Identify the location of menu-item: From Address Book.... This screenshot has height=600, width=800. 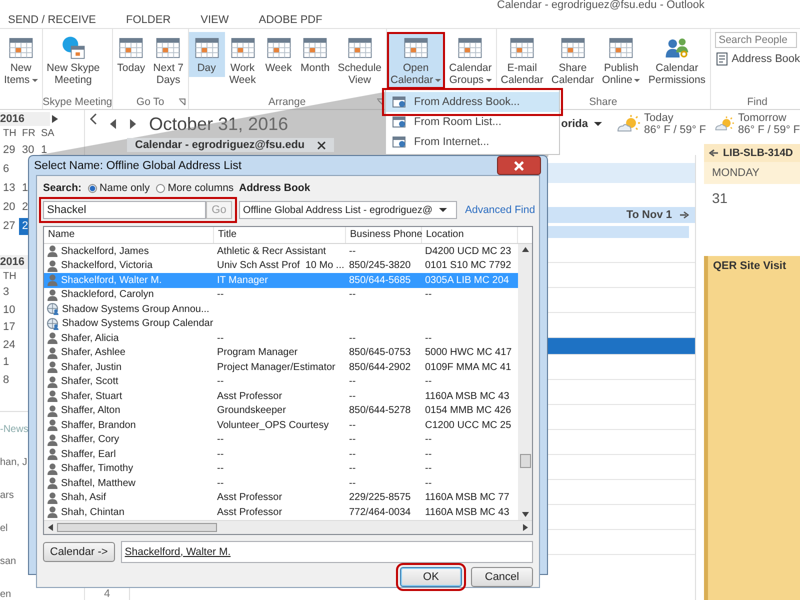
(472, 102).